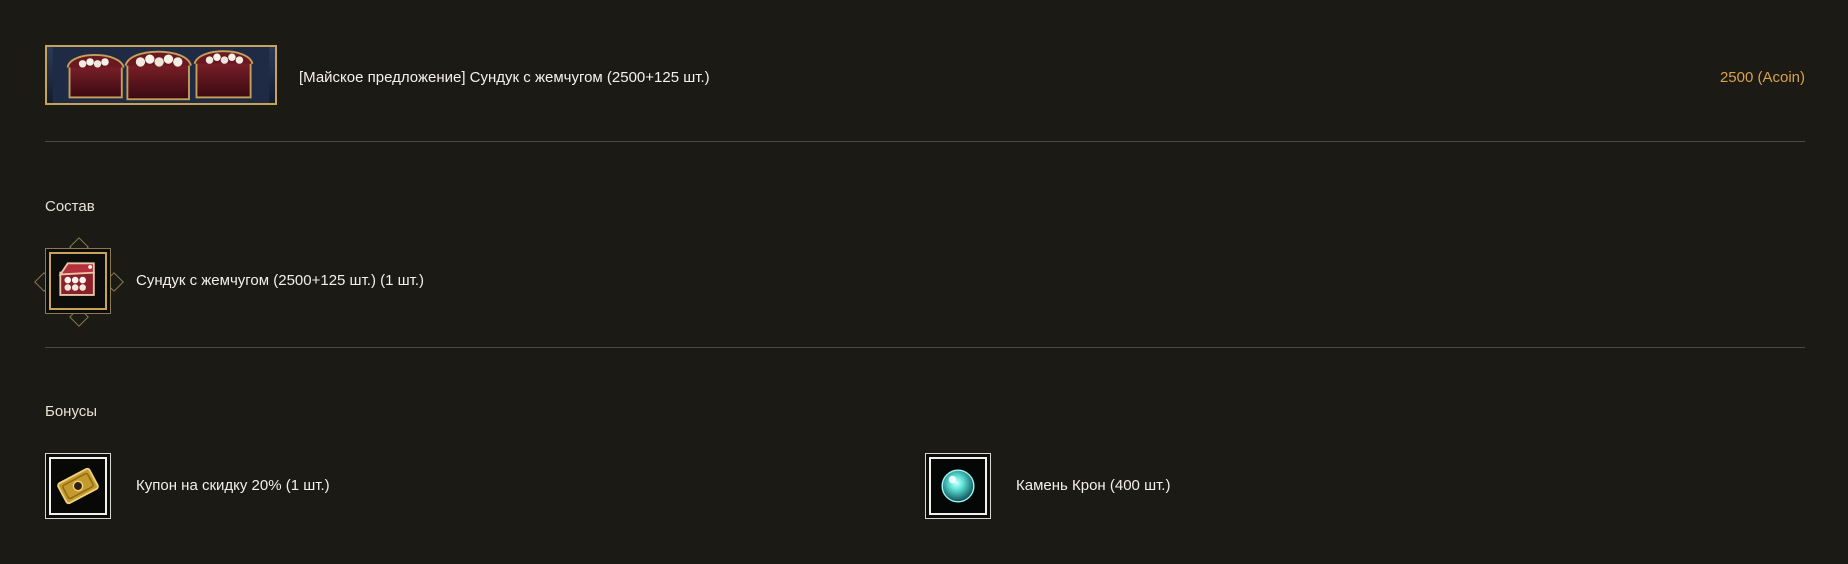  What do you see at coordinates (70, 206) in the screenshot?
I see `composition-title: Состав` at bounding box center [70, 206].